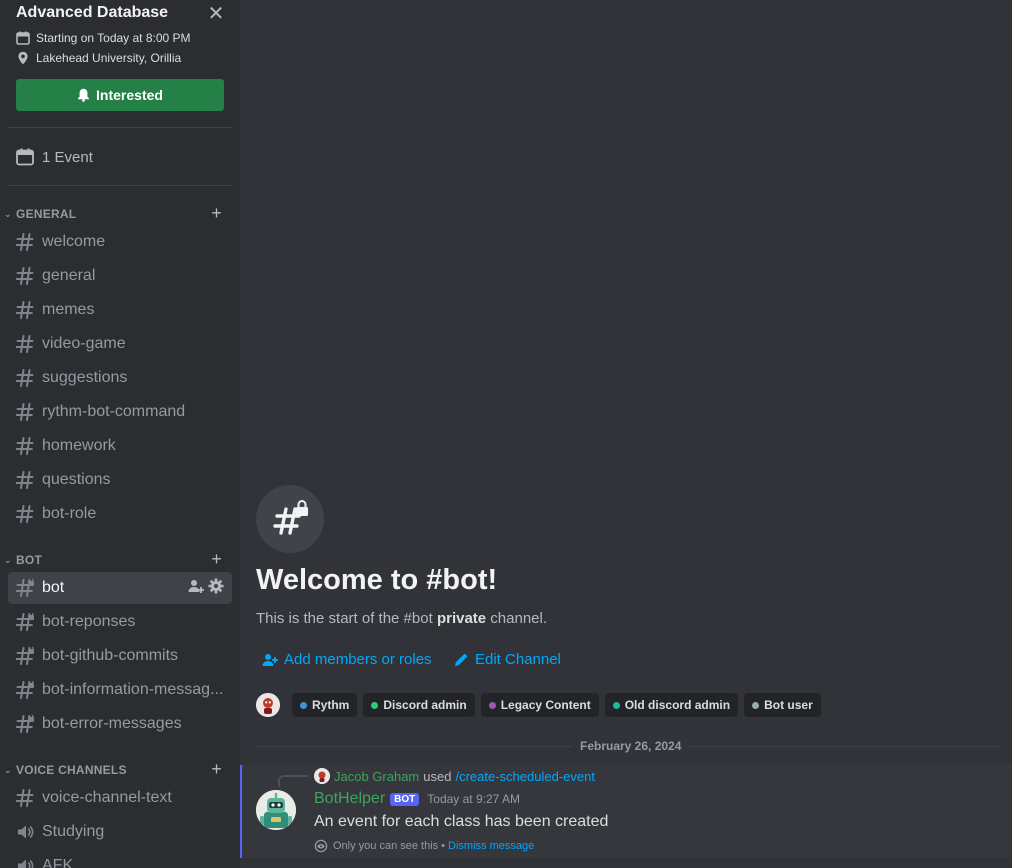 The width and height of the screenshot is (1012, 868). I want to click on role-name: Bot user, so click(788, 705).